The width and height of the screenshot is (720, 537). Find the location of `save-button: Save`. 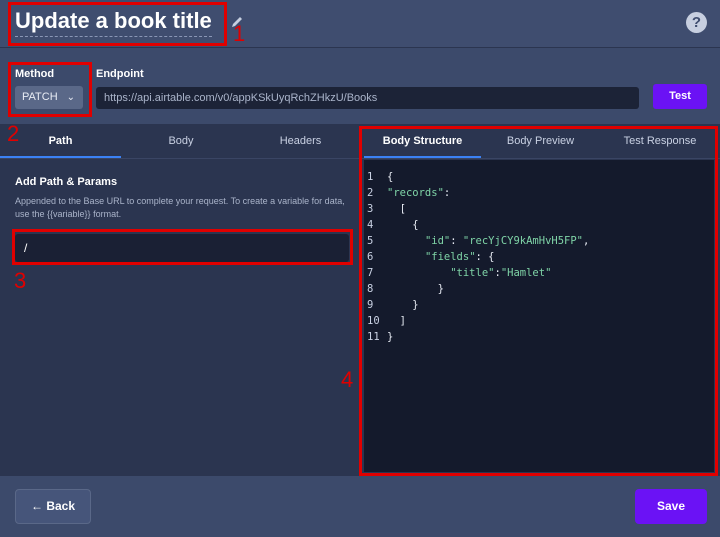

save-button: Save is located at coordinates (671, 506).